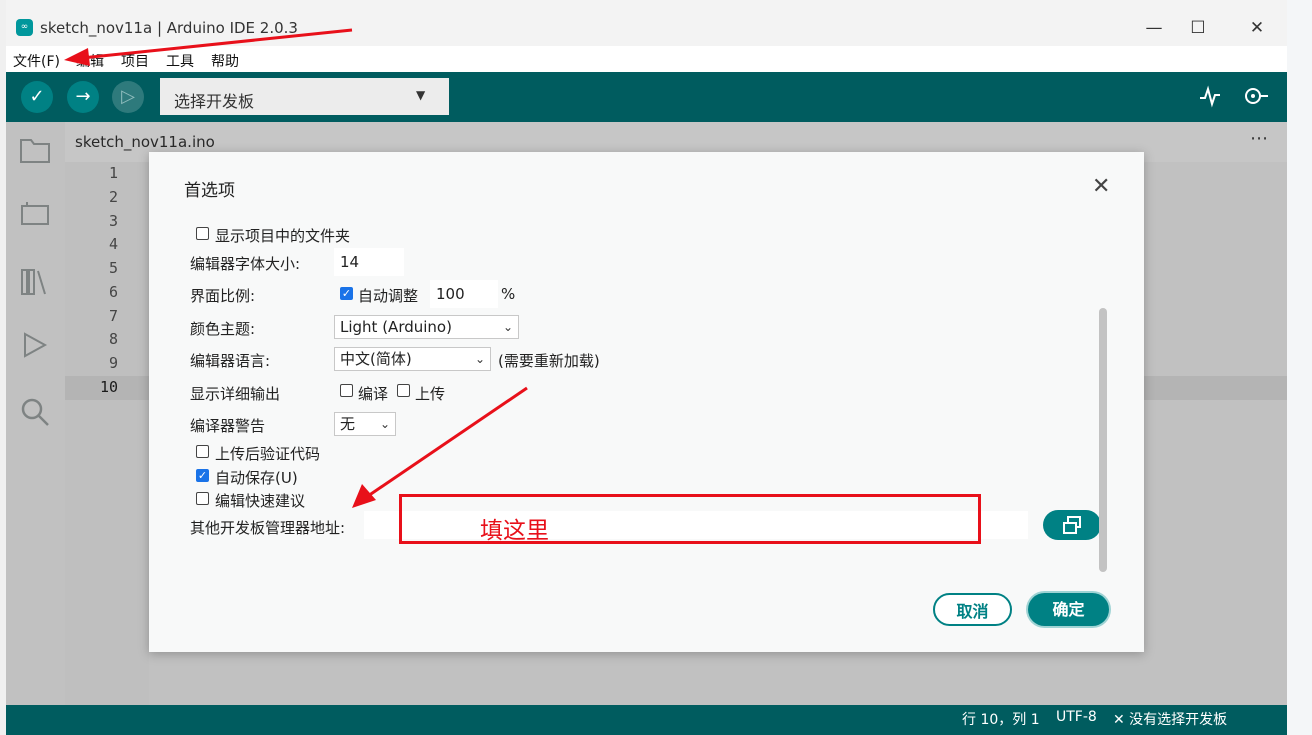 This screenshot has height=735, width=1312. What do you see at coordinates (283, 236) in the screenshot?
I see `show-sketch-files-label: 显示项目中的文件夹` at bounding box center [283, 236].